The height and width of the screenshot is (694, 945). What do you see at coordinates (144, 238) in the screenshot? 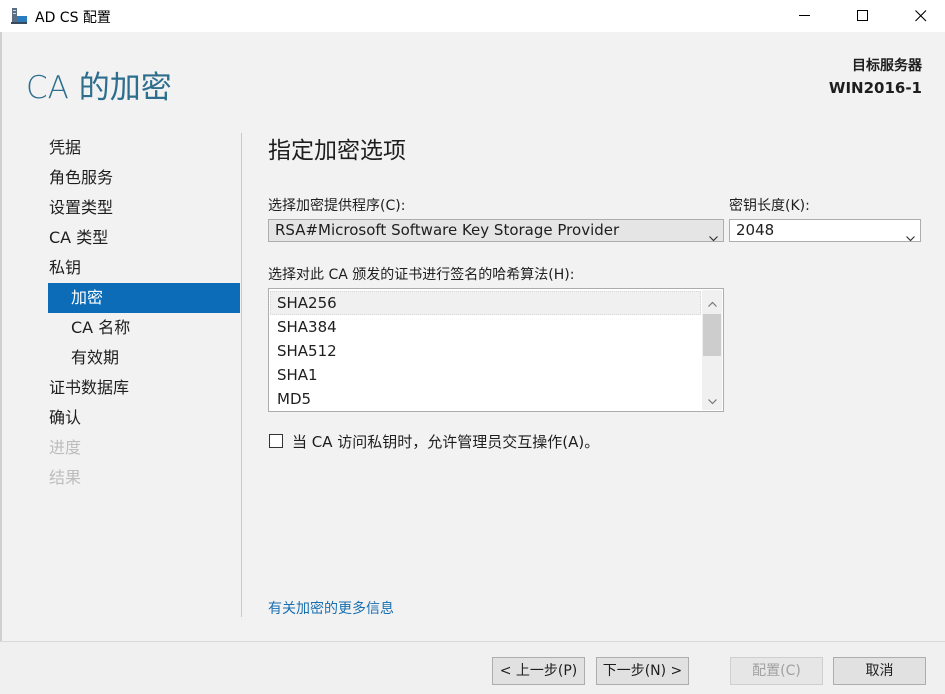
I see `nav-item-ca-type: CA 类型` at bounding box center [144, 238].